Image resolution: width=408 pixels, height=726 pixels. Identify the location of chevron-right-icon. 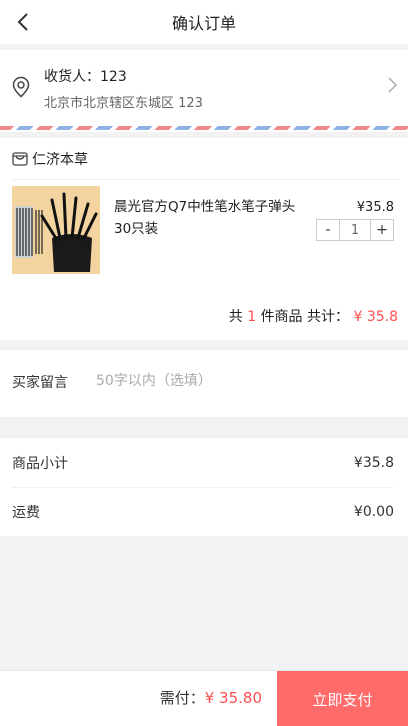
(393, 85).